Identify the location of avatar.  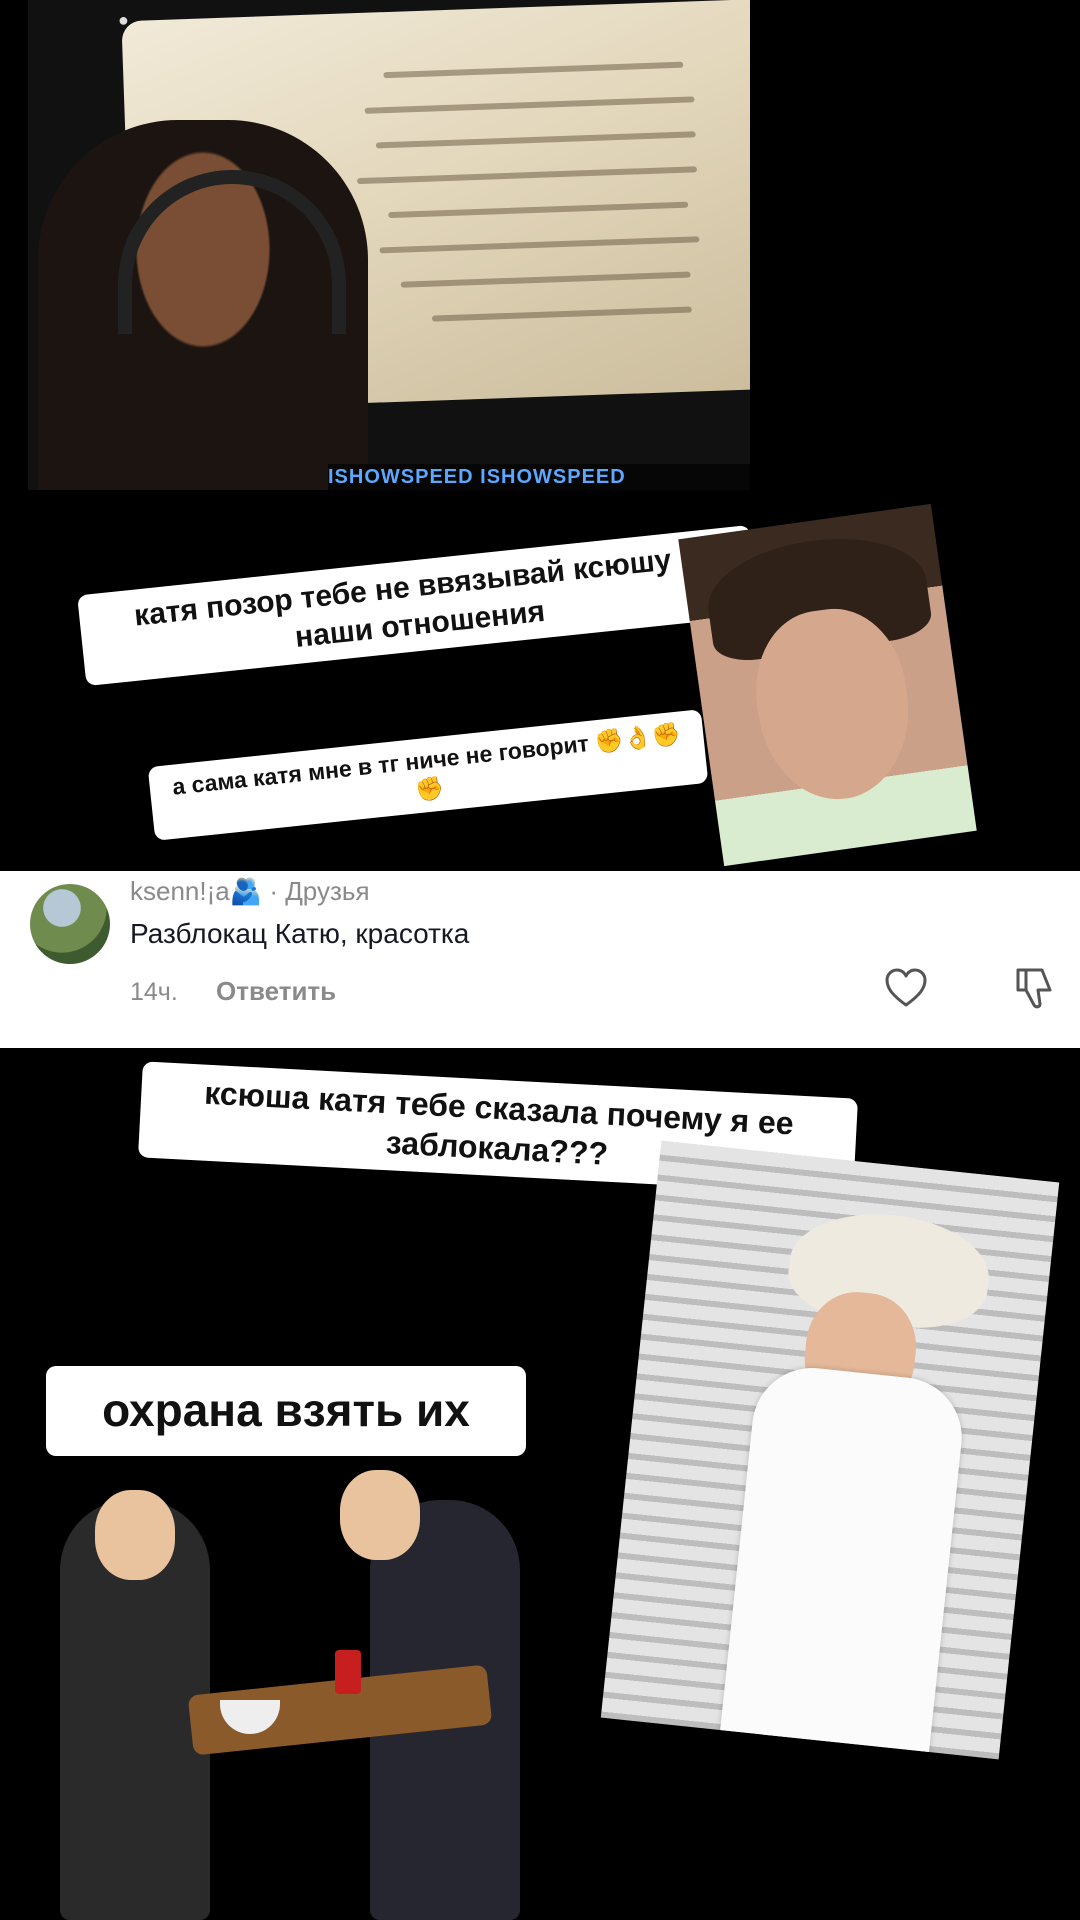
(70, 924).